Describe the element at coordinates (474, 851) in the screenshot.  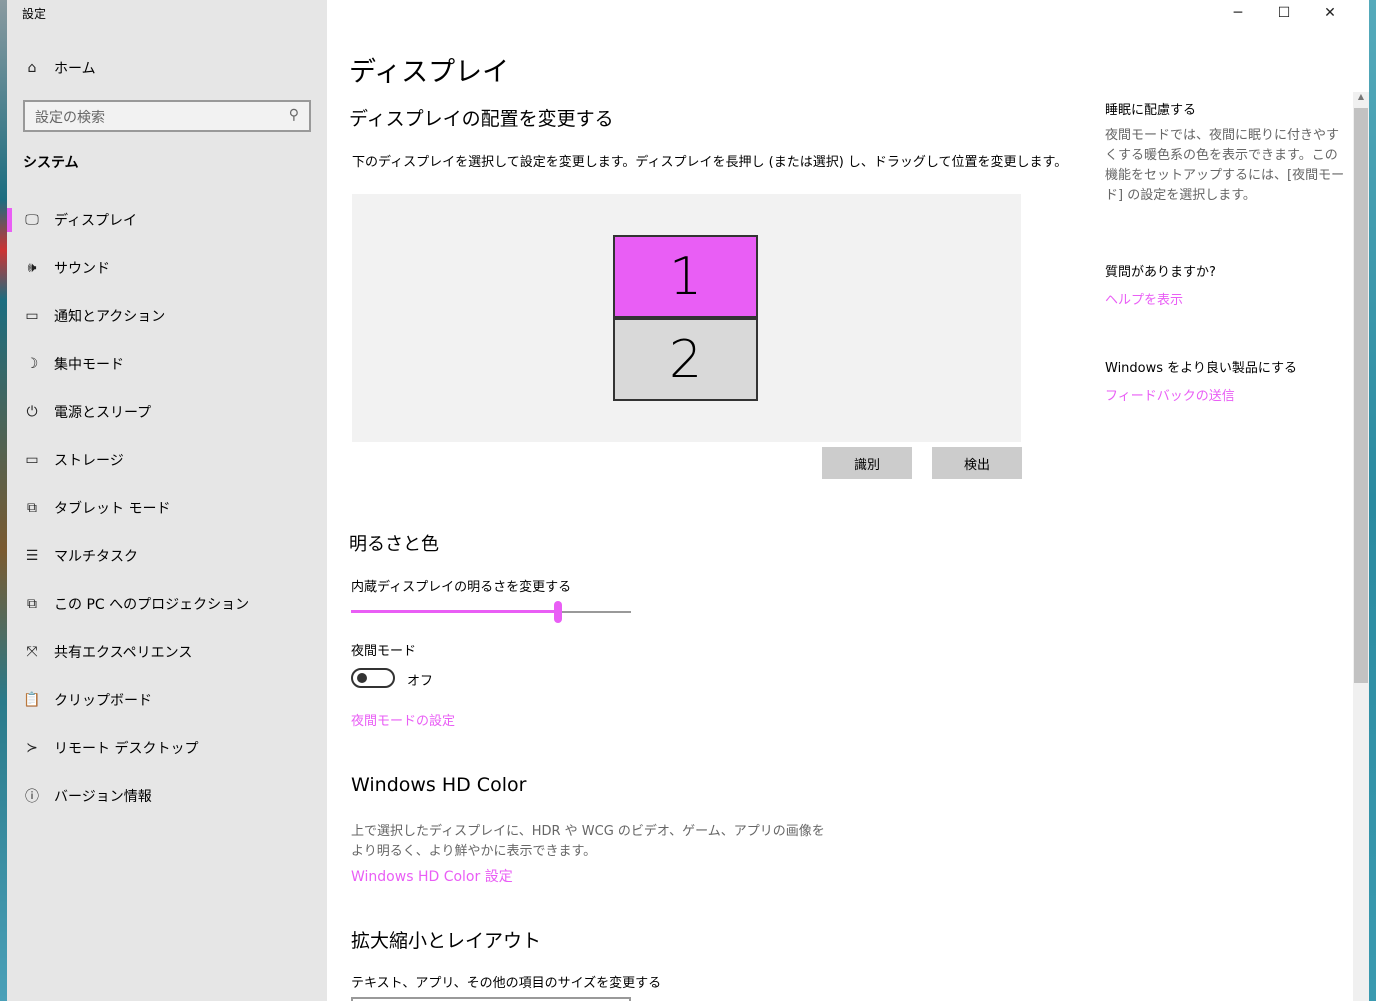
I see `hd-color-desc-2: より明るく、より鮮やかに表示できます。` at that location.